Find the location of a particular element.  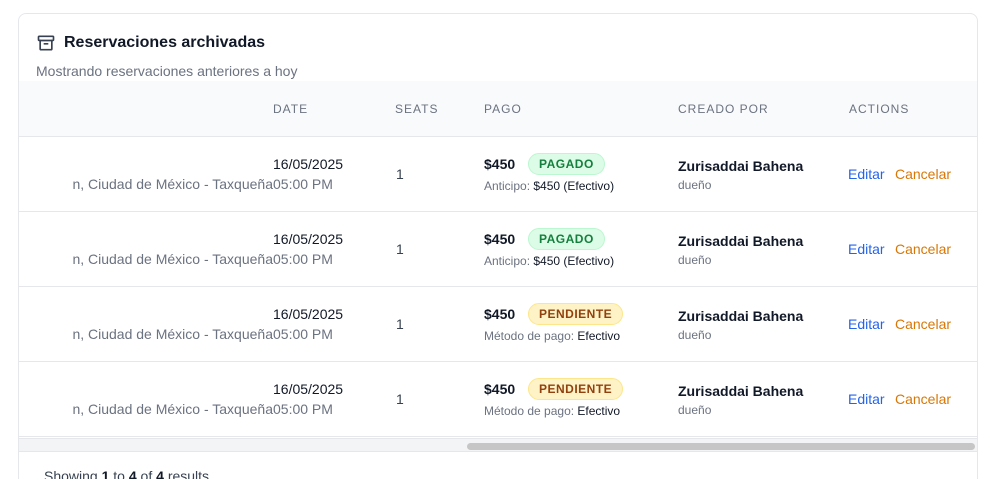

results-from: 1 is located at coordinates (105, 473).